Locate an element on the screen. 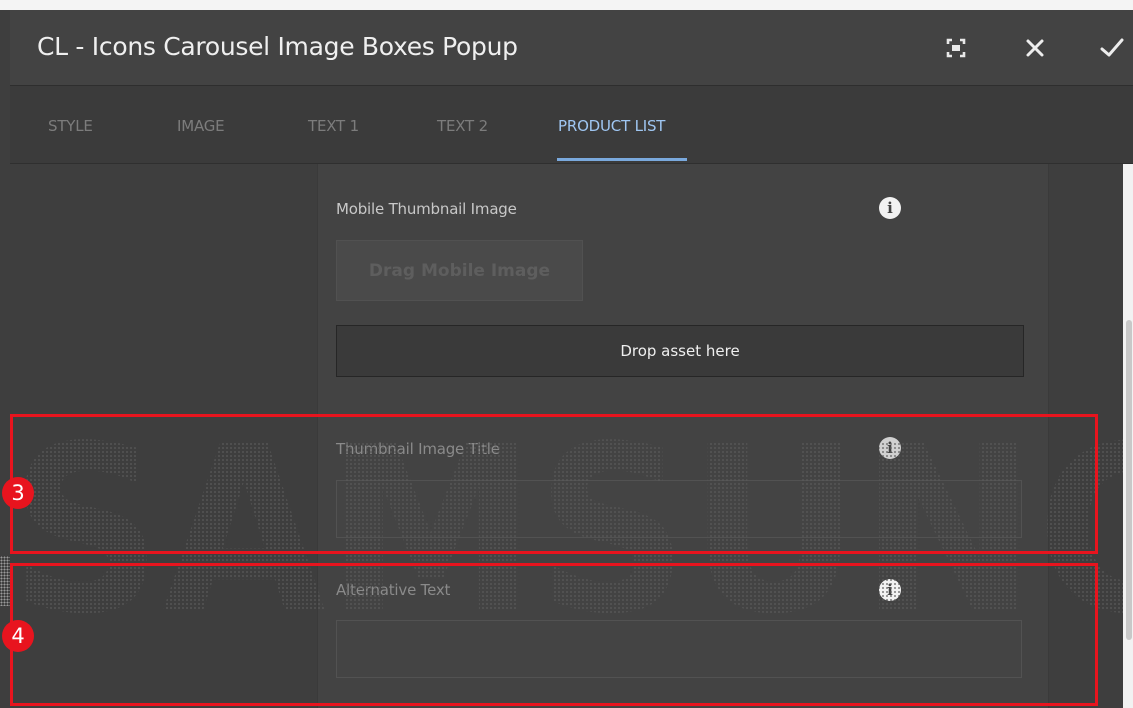  active-tab-indicator is located at coordinates (622, 159).